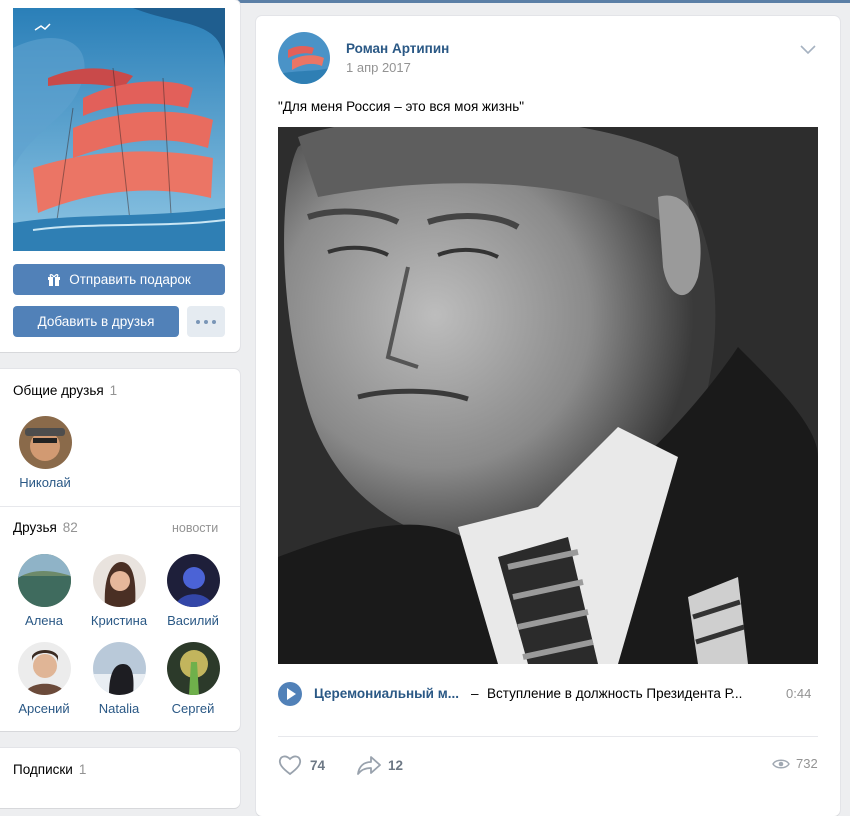  What do you see at coordinates (82, 769) in the screenshot?
I see `subscriptions-count: 1` at bounding box center [82, 769].